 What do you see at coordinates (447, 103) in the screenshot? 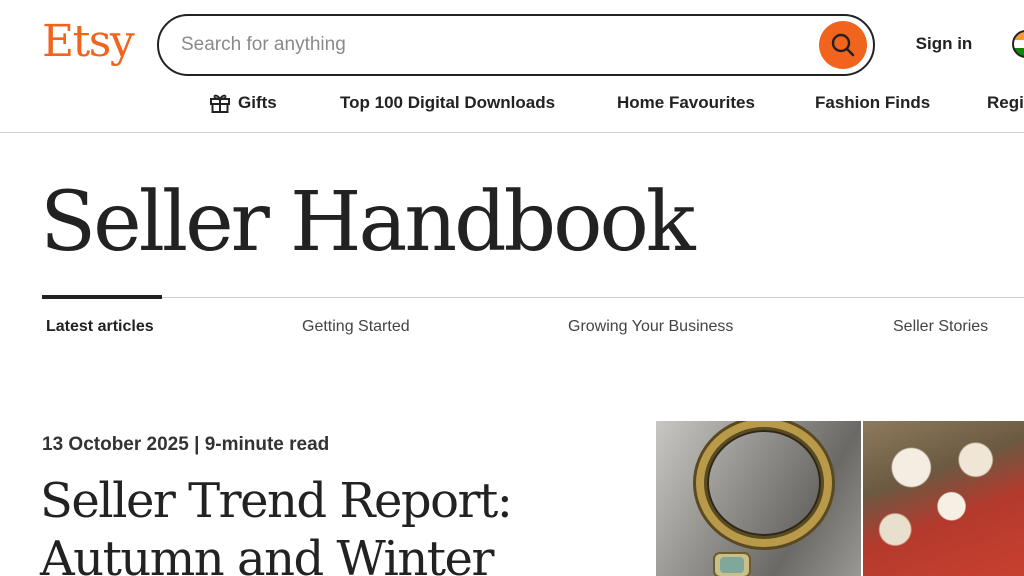
I see `subnav-item-top-100-digital-downloads: Top 100 Digital Downloads` at bounding box center [447, 103].